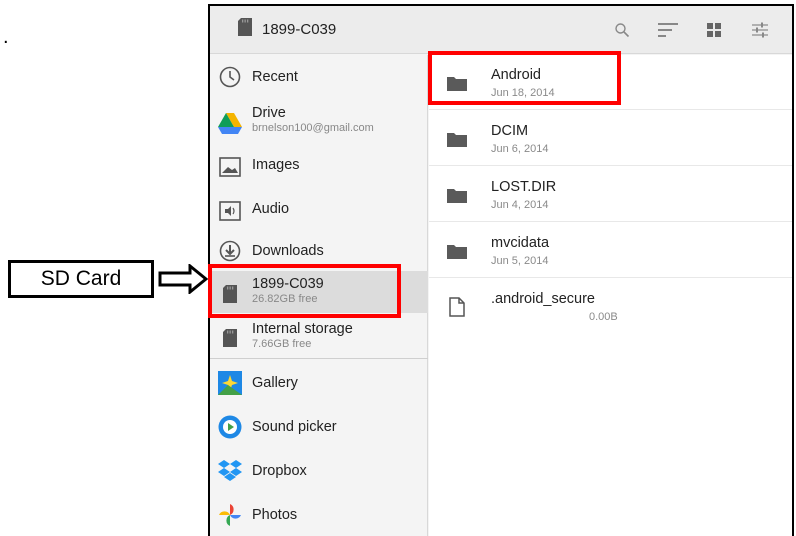 This screenshot has width=796, height=536. I want to click on nav-item-drive: Drive brnelson100@gmail.com, so click(319, 121).